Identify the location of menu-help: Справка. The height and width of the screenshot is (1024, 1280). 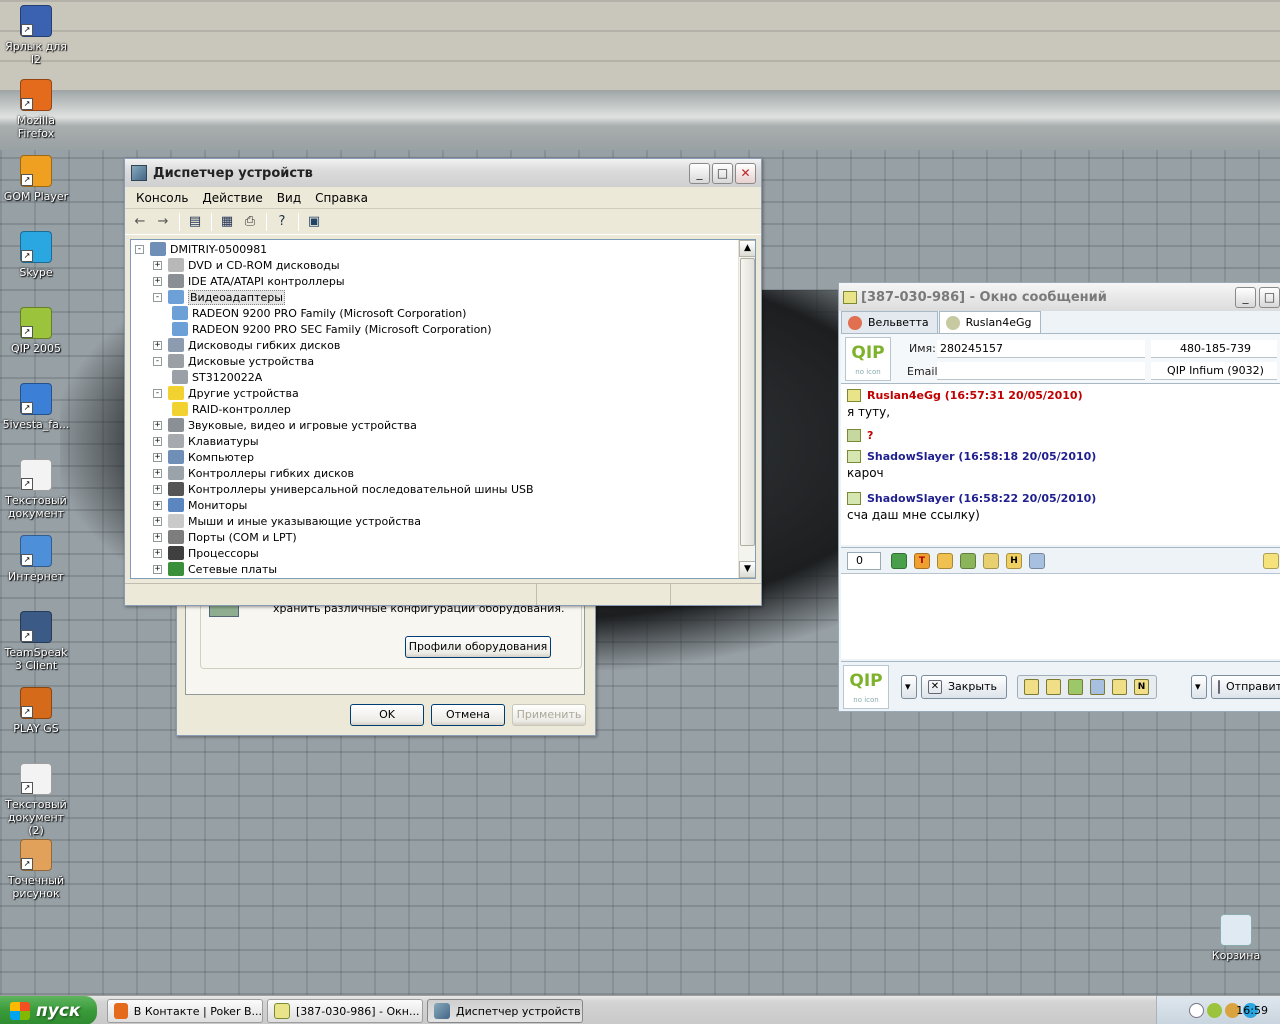
(341, 198).